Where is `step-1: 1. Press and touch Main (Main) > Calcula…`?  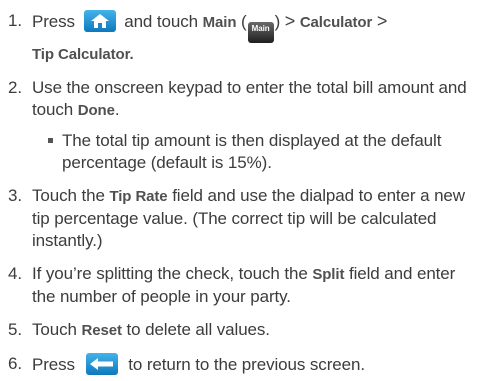
step-1: 1. Press and touch Main (Main) > Calcula… is located at coordinates (239, 38).